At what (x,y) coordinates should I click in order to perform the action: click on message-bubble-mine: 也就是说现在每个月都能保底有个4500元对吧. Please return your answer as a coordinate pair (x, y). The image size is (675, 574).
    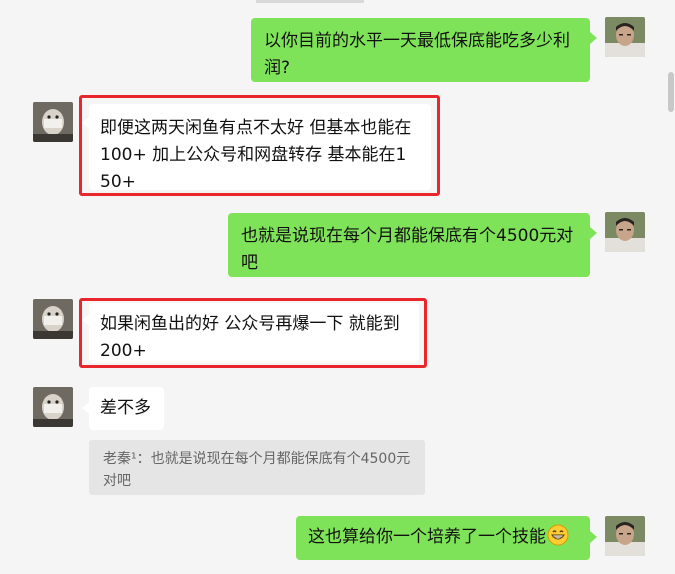
    Looking at the image, I should click on (409, 245).